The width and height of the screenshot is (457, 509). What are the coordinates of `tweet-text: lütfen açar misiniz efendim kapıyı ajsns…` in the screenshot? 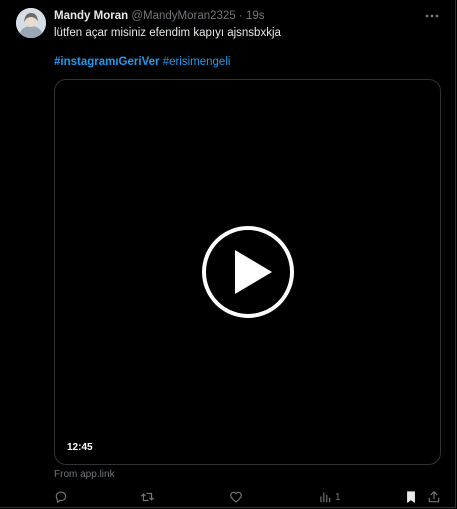 It's located at (167, 33).